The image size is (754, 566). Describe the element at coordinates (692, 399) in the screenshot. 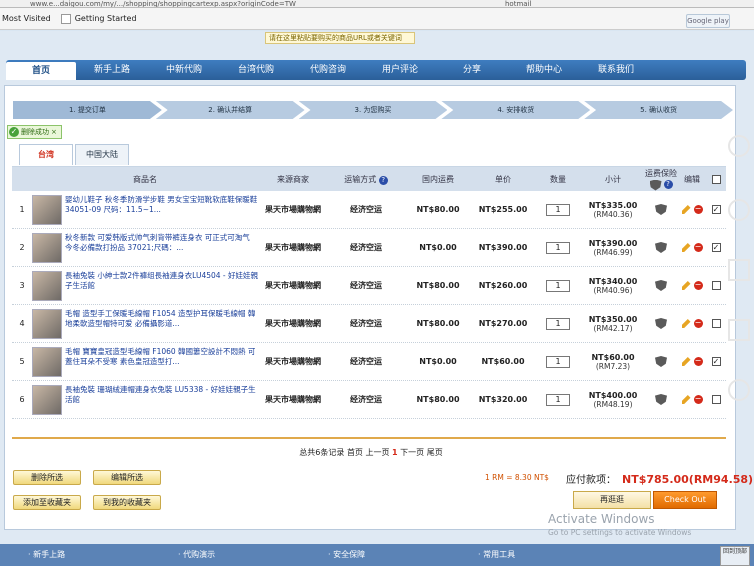

I see `edit-cell: −` at that location.